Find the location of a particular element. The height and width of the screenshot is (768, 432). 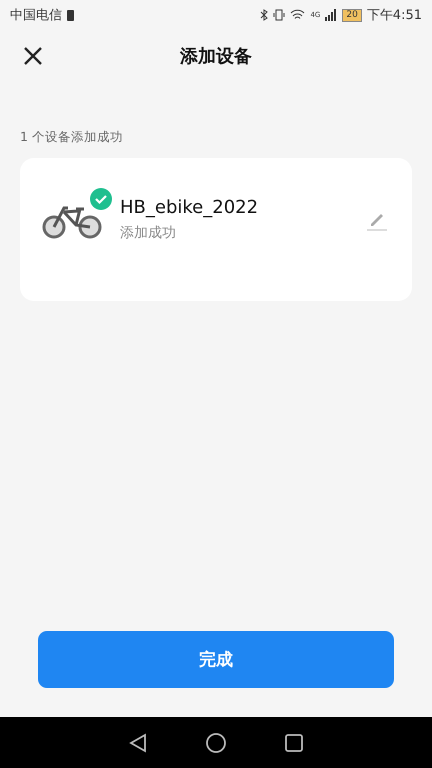

home-nav-button is located at coordinates (216, 743).